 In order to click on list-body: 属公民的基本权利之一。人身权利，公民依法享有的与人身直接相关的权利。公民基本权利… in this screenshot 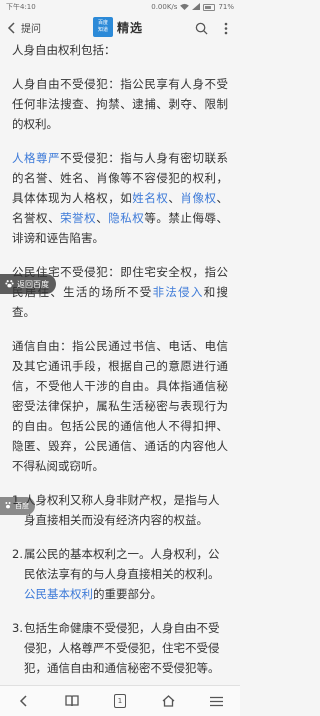, I will do `click(126, 574)`.